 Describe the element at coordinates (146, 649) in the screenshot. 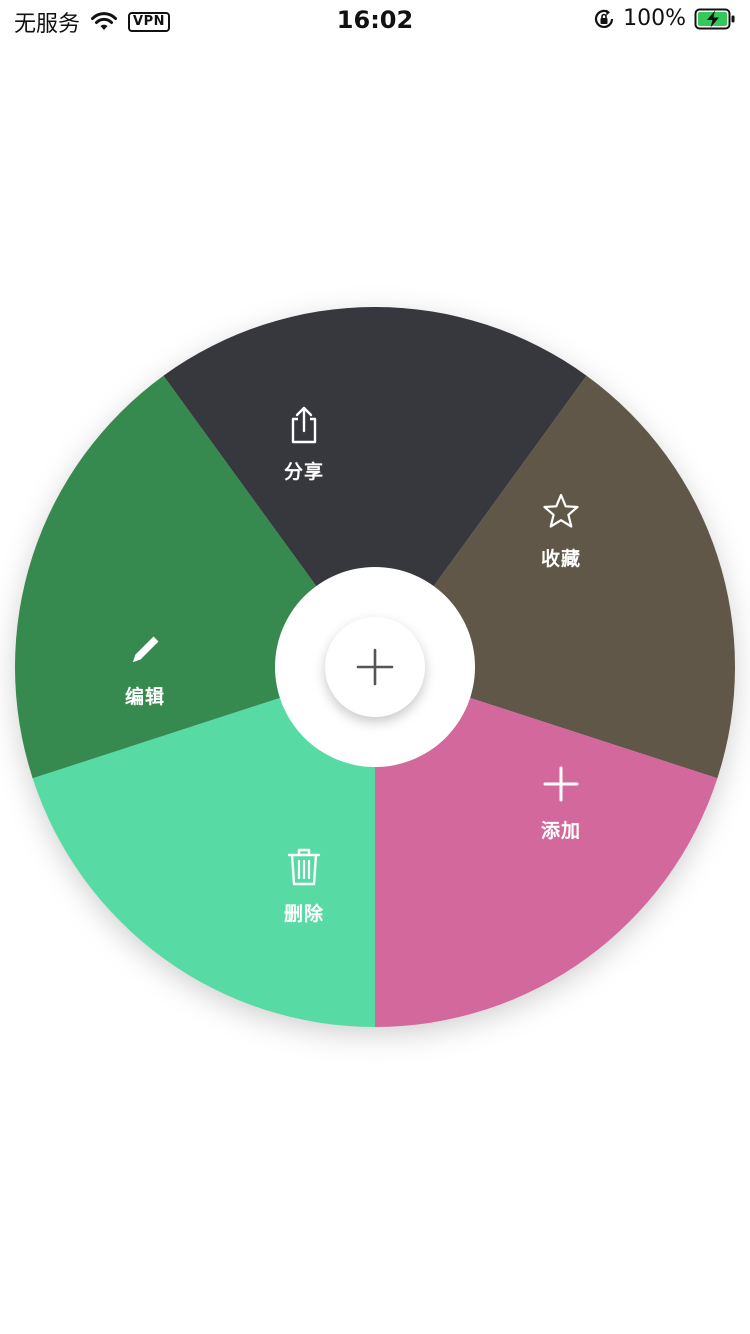

I see `pencil-icon` at that location.